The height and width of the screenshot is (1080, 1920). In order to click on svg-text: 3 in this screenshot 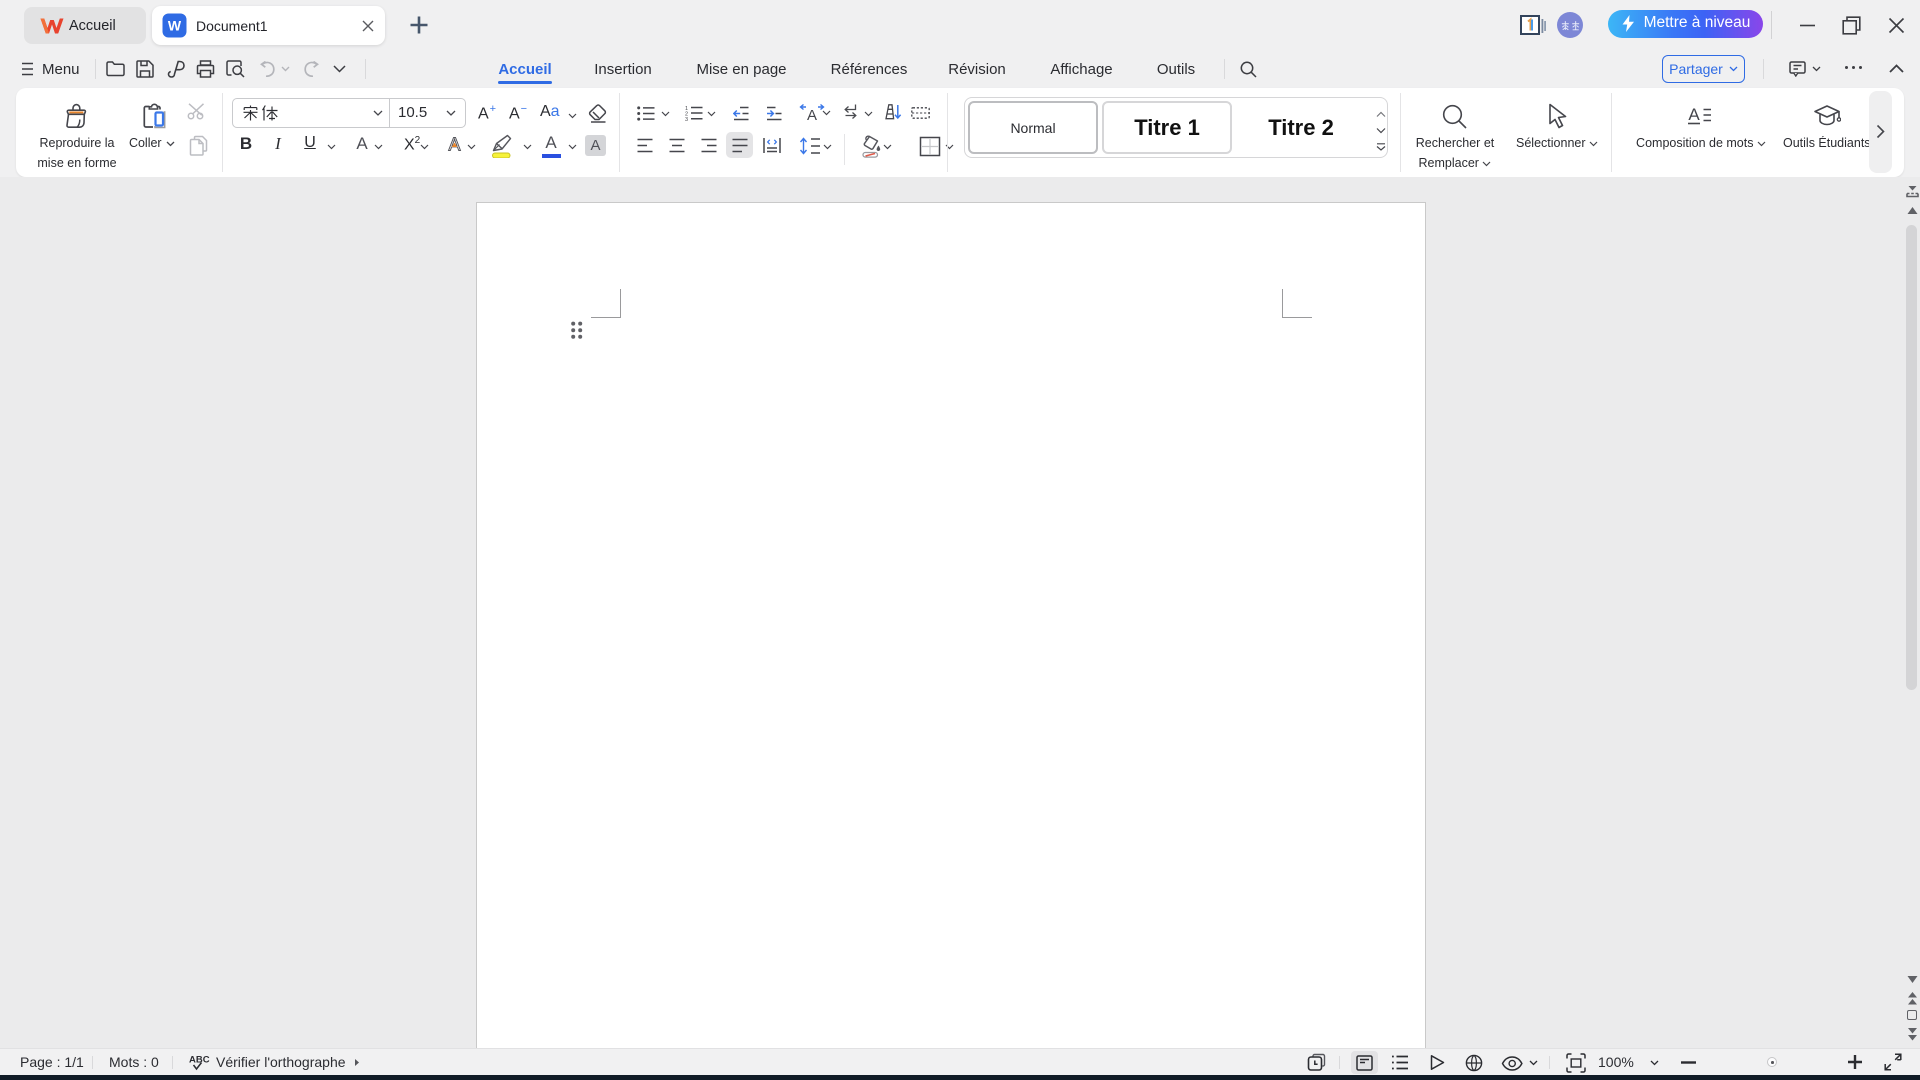, I will do `click(686, 119)`.